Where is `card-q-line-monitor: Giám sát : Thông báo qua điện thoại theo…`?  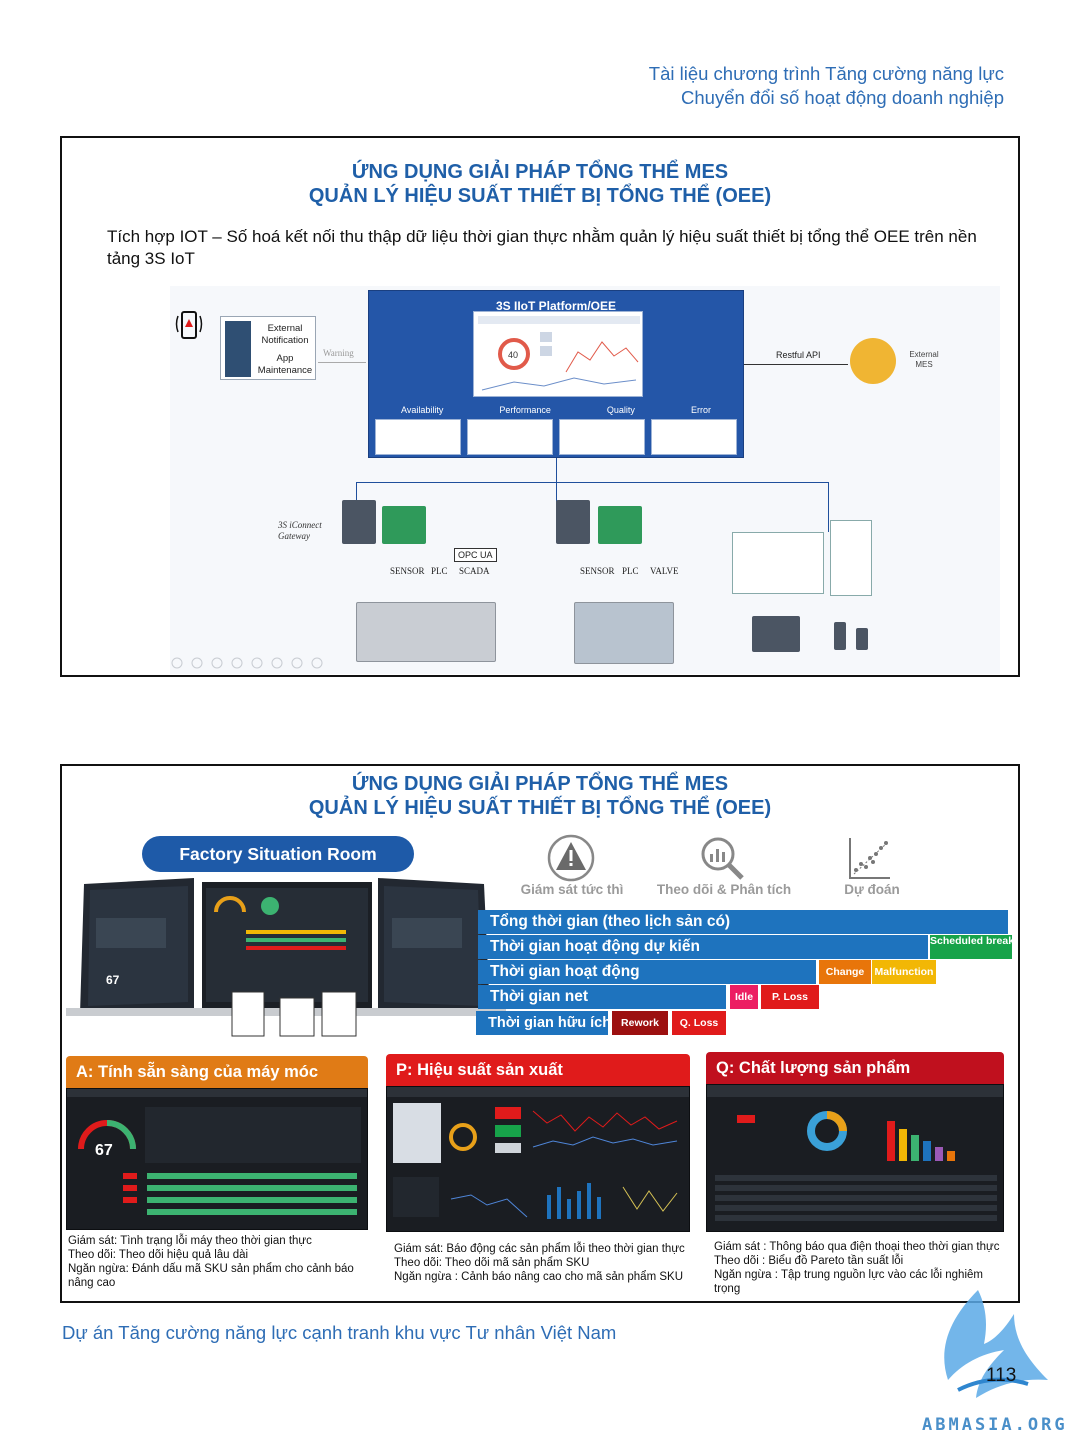 card-q-line-monitor: Giám sát : Thông báo qua điện thoại theo… is located at coordinates (857, 1247).